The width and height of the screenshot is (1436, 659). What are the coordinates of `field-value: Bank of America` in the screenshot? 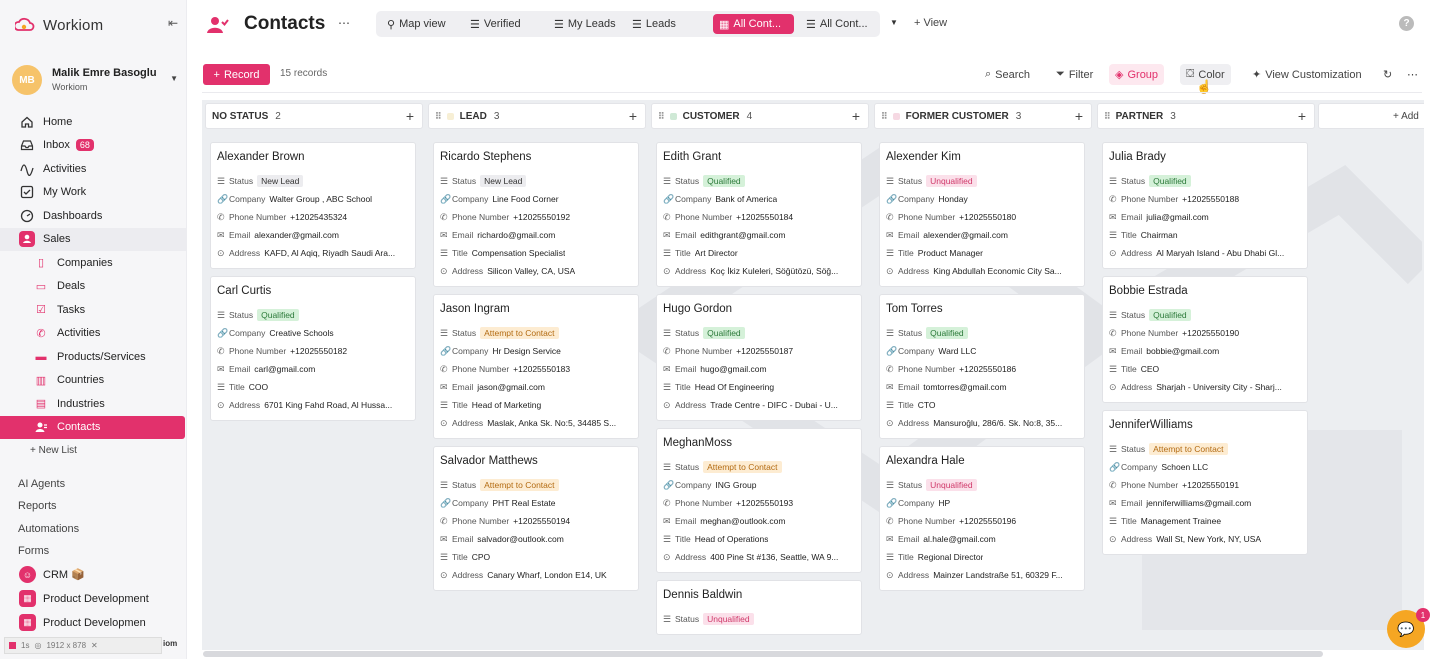 It's located at (746, 199).